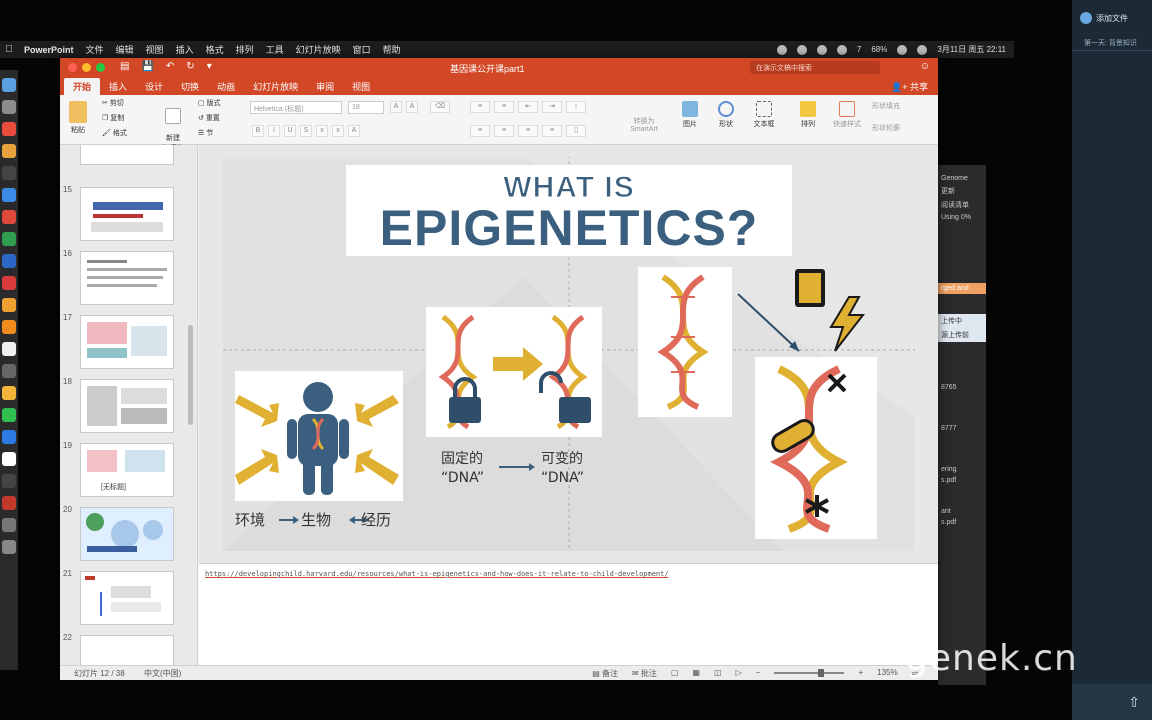 This screenshot has width=1152, height=720. I want to click on indent-increase-button: ⇥, so click(552, 107).